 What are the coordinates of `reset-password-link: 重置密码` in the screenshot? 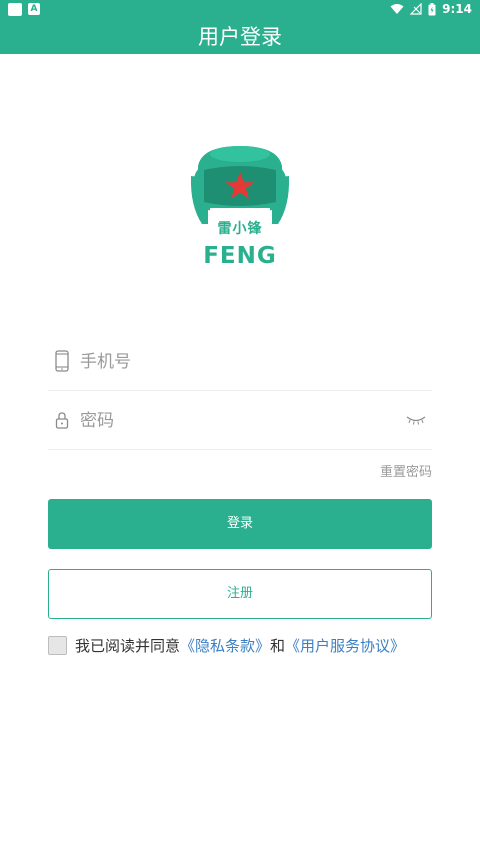 It's located at (406, 470).